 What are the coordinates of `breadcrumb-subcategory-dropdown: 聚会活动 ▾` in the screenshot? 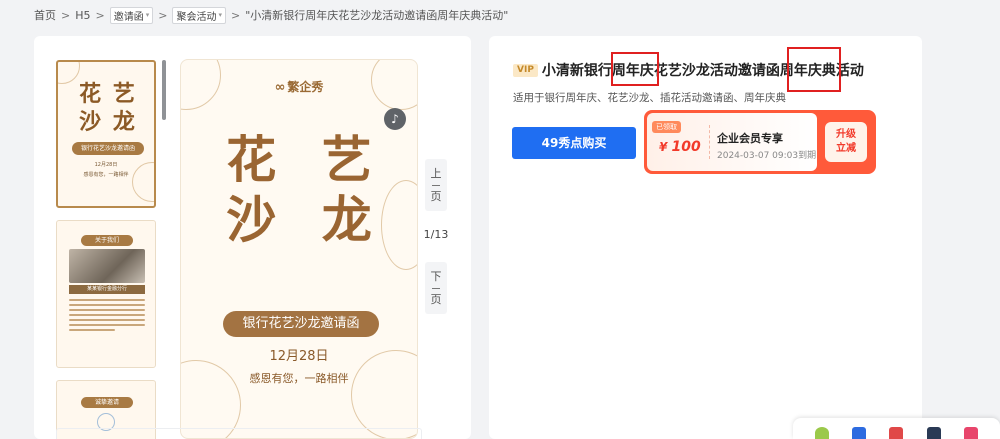 It's located at (199, 15).